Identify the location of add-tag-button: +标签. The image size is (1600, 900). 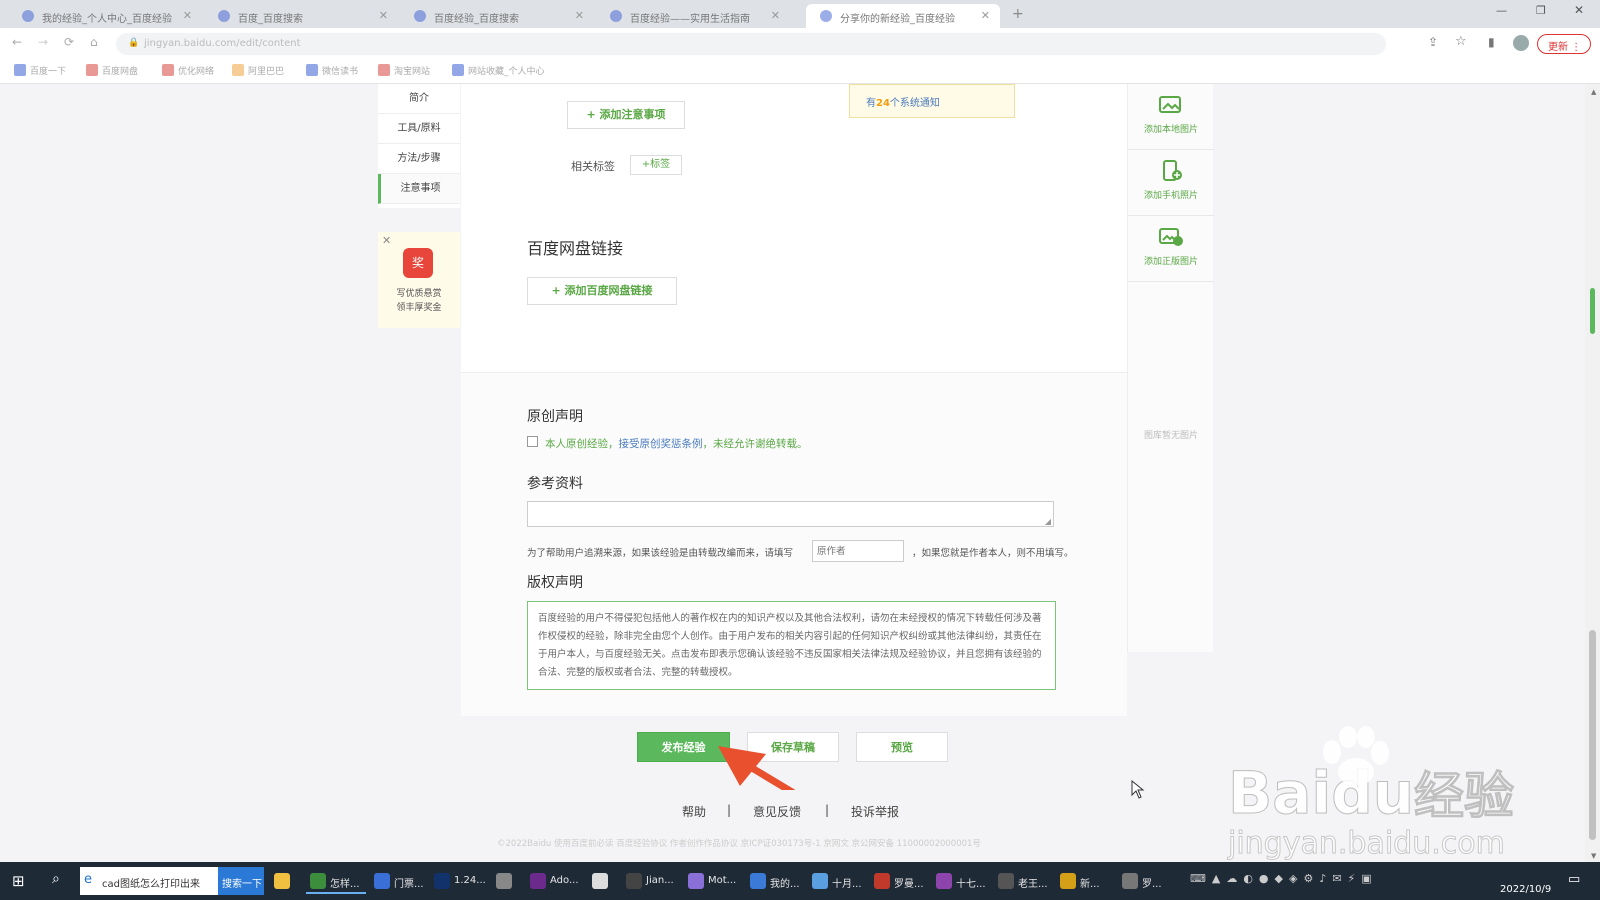
(656, 165).